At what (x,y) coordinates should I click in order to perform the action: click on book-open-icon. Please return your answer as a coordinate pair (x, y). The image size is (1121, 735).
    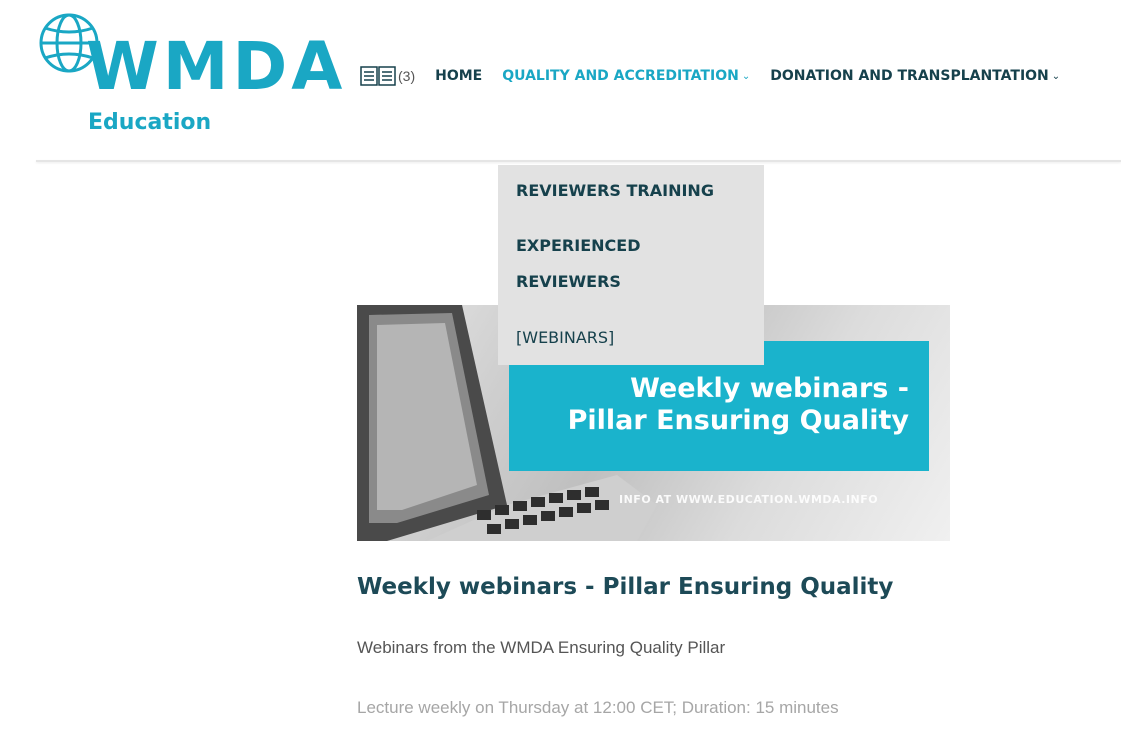
    Looking at the image, I should click on (378, 76).